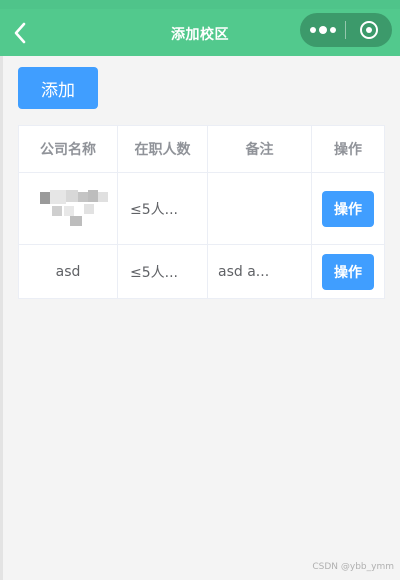 This screenshot has width=400, height=580. Describe the element at coordinates (260, 208) in the screenshot. I see `note-cell` at that location.